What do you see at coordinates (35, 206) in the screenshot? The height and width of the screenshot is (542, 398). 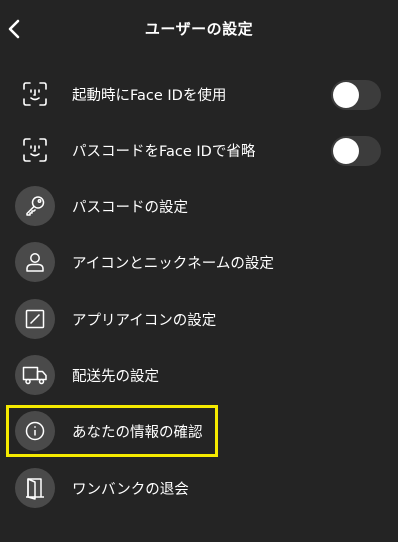 I see `key-icon` at bounding box center [35, 206].